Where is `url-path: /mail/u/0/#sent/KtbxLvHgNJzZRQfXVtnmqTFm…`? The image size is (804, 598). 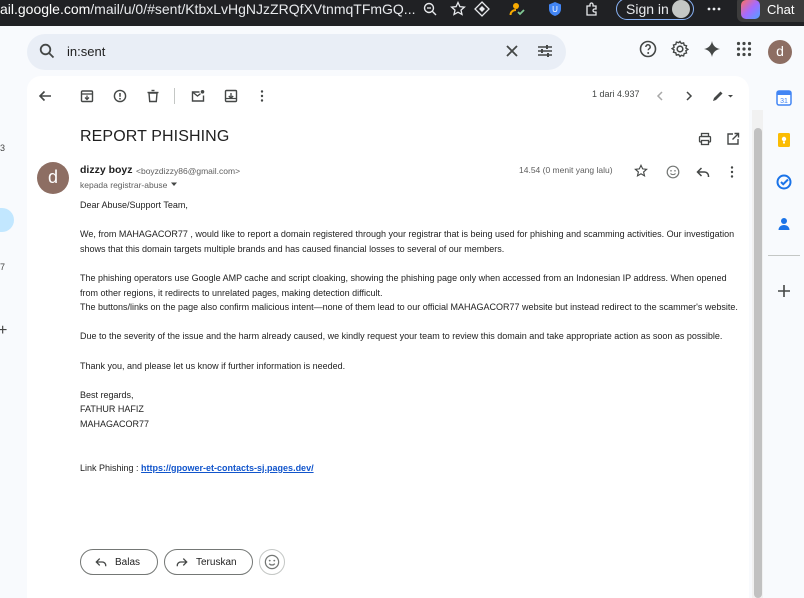
url-path: /mail/u/0/#sent/KtbxLvHgNJzZRQfXVtnmqTFm… is located at coordinates (253, 9).